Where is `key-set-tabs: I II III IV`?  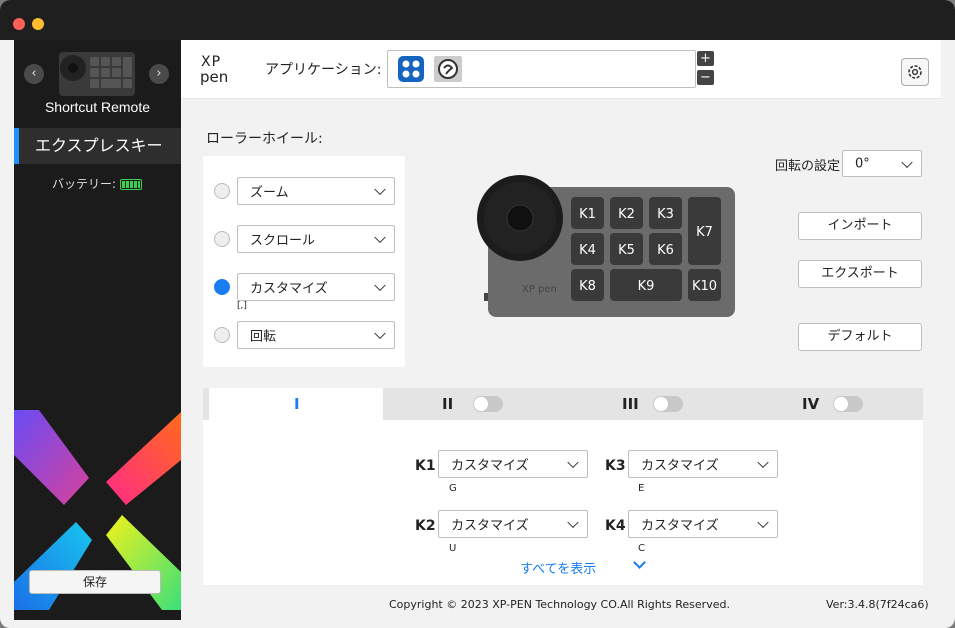 key-set-tabs: I II III IV is located at coordinates (563, 404).